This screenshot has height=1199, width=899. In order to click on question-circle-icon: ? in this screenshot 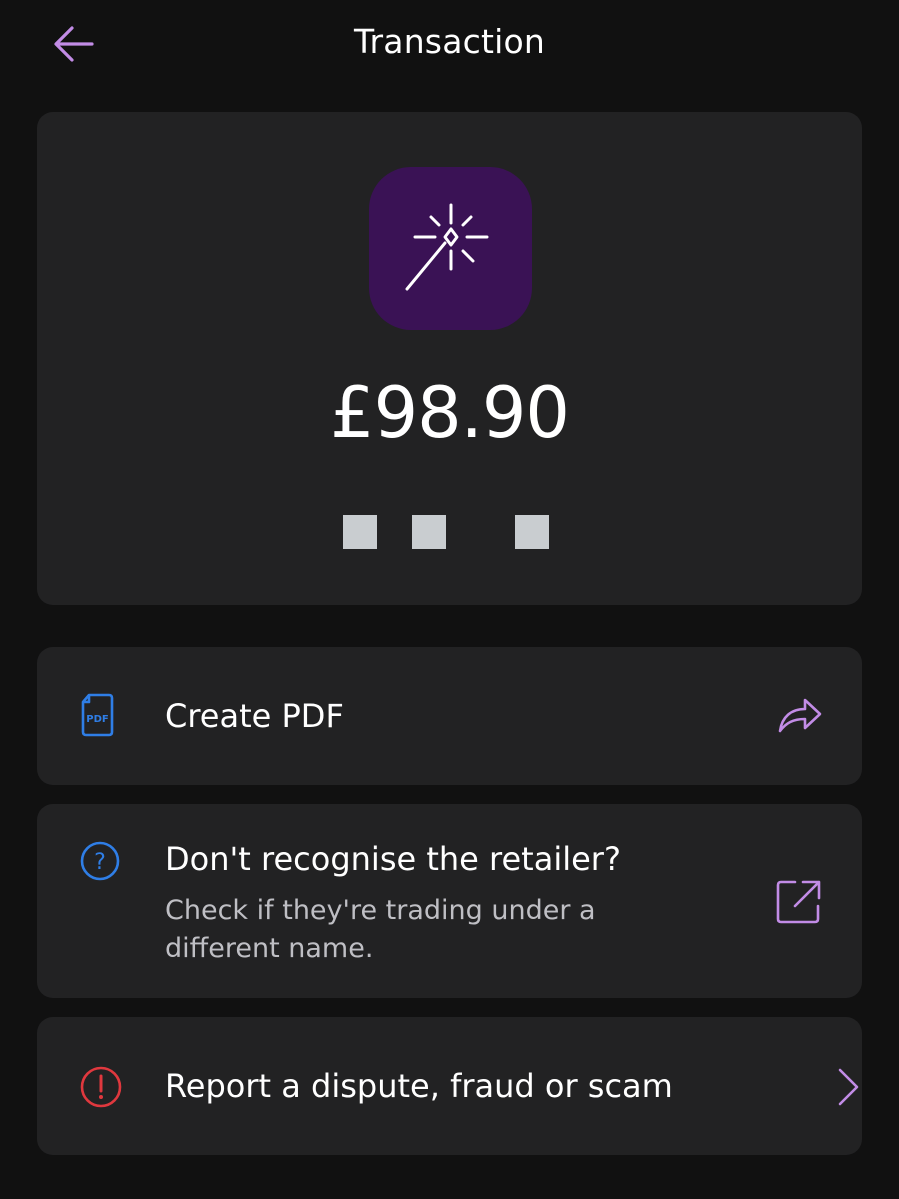, I will do `click(100, 863)`.